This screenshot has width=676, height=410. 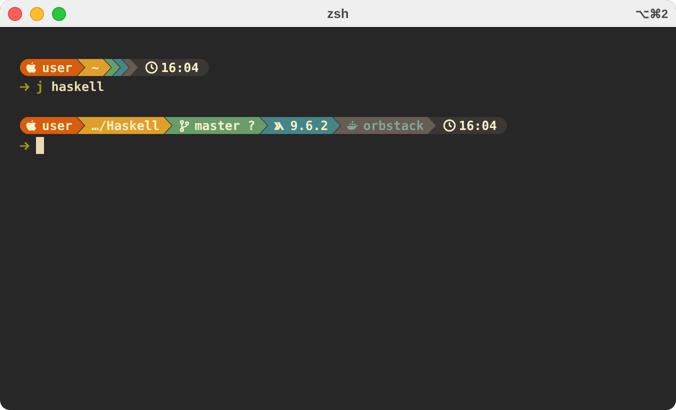 What do you see at coordinates (280, 126) in the screenshot?
I see `lambda-icon` at bounding box center [280, 126].